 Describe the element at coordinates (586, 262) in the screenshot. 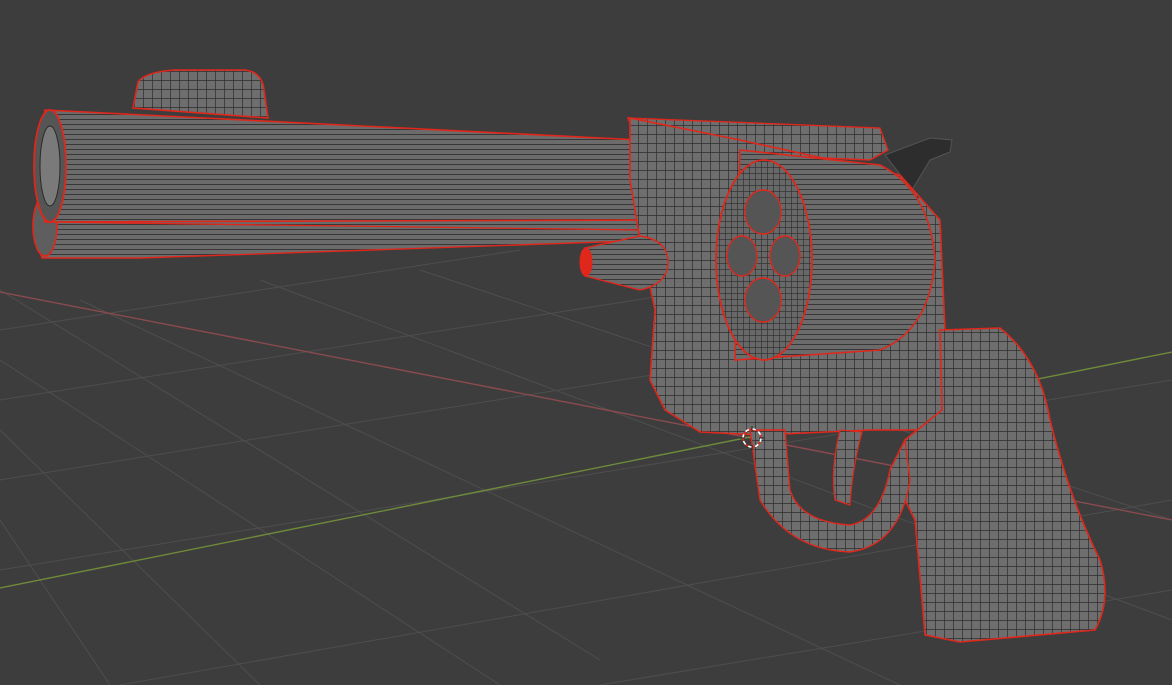

I see `ejector-tip` at that location.